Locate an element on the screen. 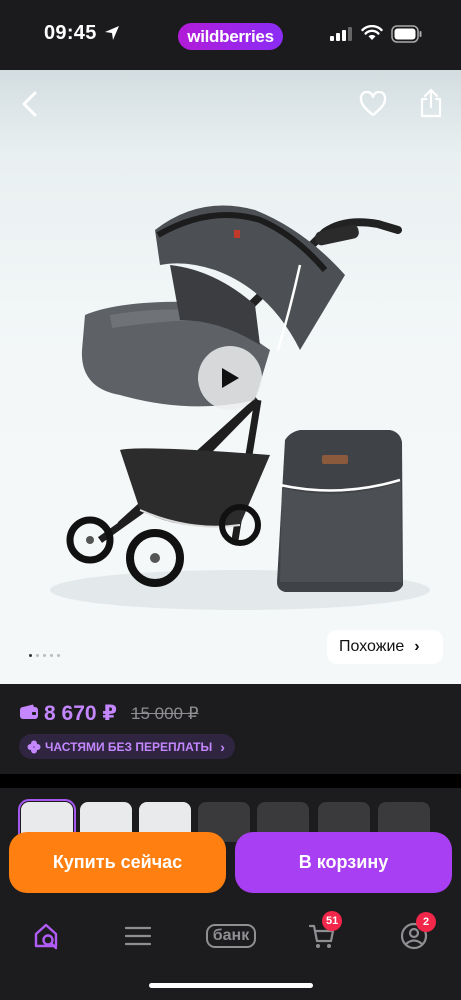  installments-label: ЧАСТЯМИ БЕЗ ПЕРЕПЛАТЫ is located at coordinates (129, 746).